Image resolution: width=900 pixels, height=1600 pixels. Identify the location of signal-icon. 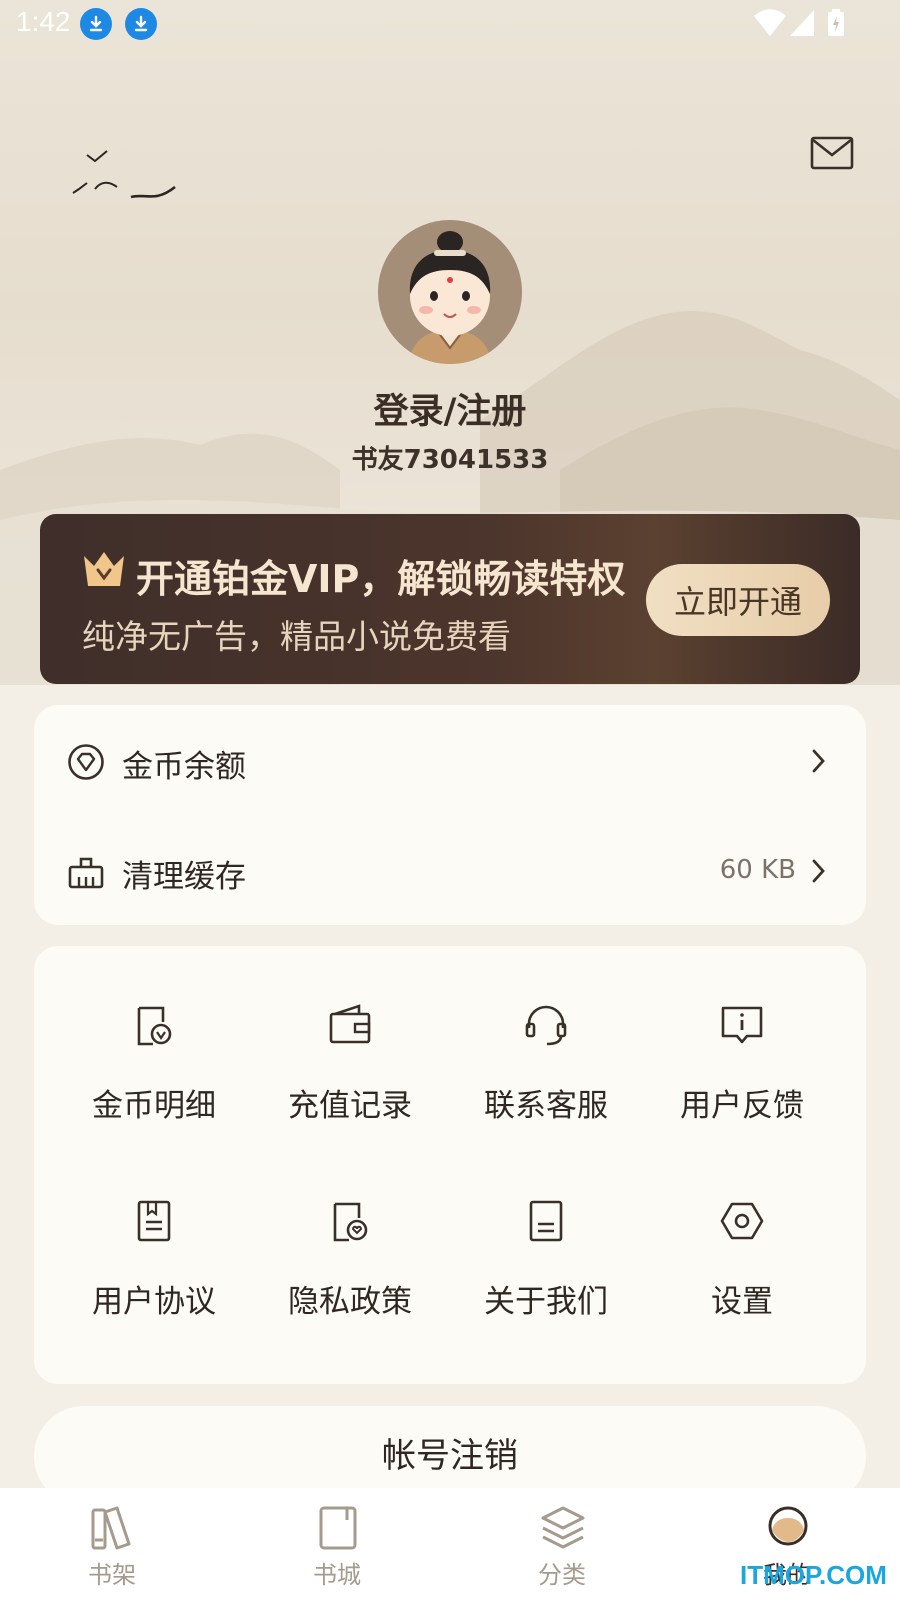
(802, 23).